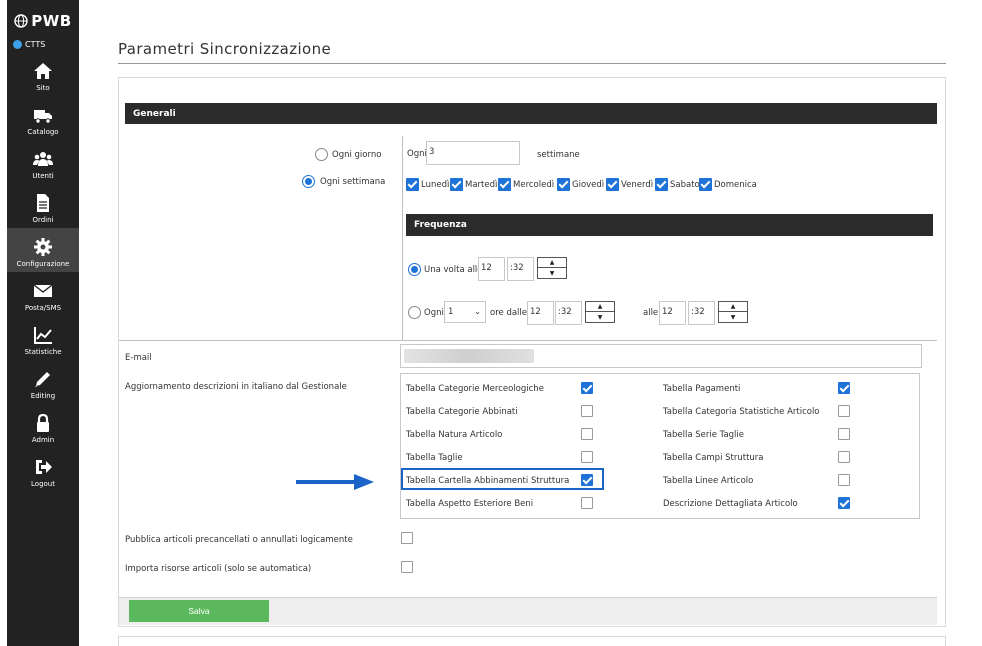 The width and height of the screenshot is (982, 646). Describe the element at coordinates (473, 153) in the screenshot. I see `ogni-settimane-input: 3` at that location.